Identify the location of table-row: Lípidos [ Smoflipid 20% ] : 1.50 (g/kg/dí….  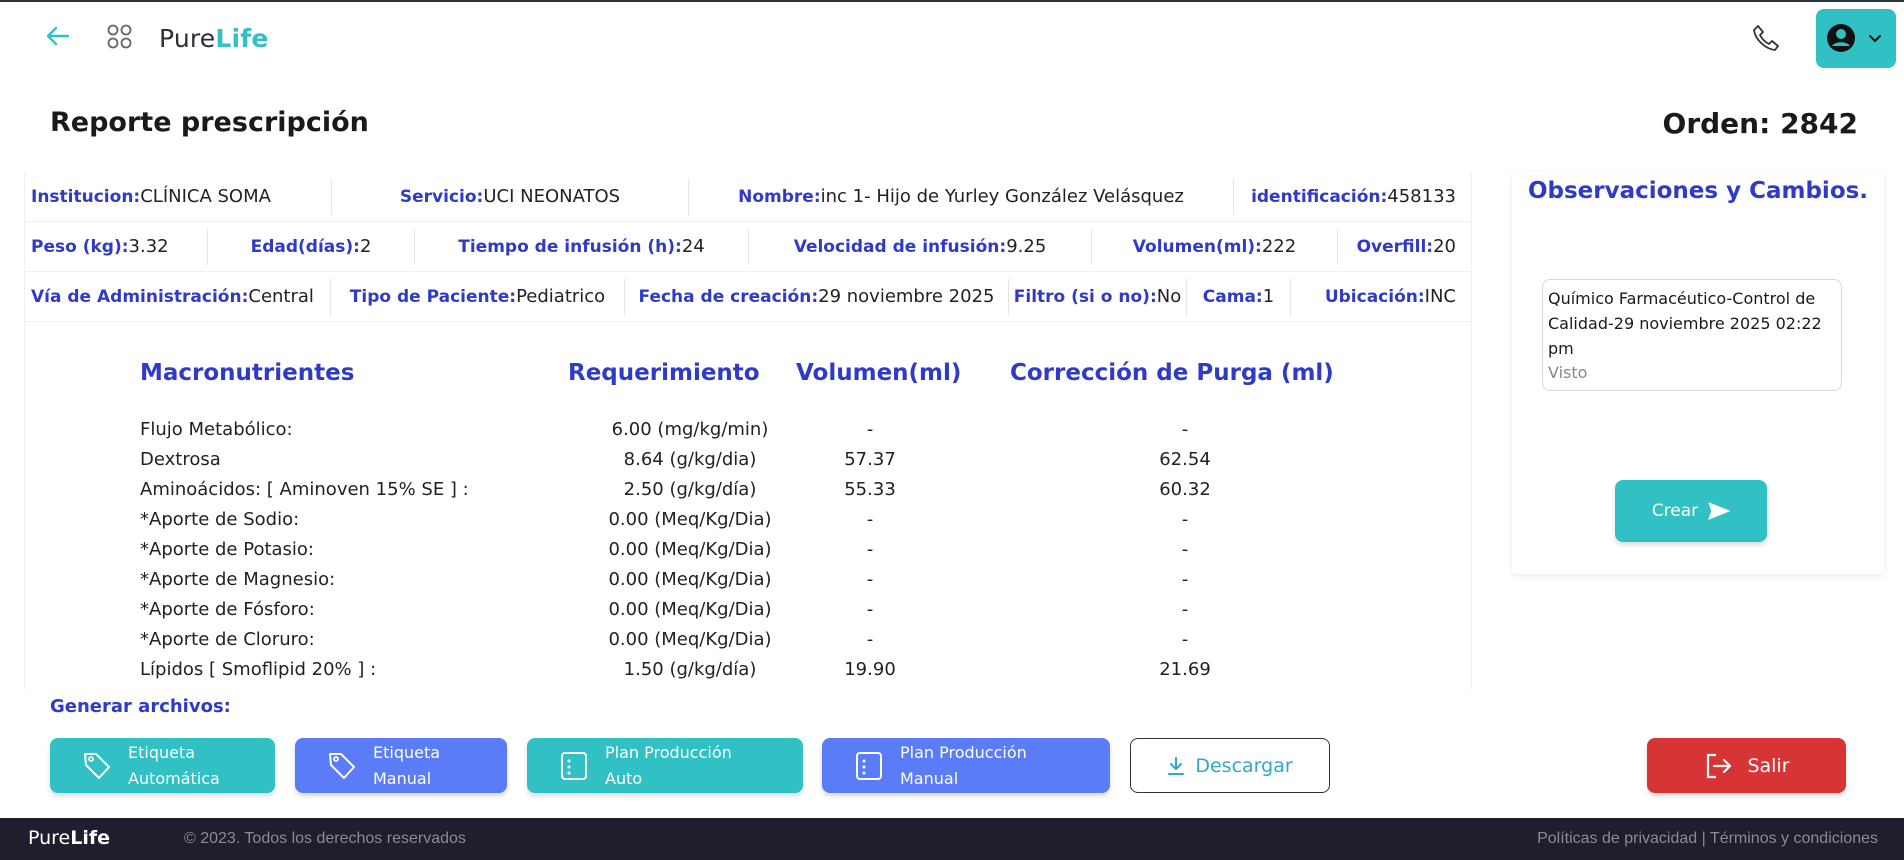
(748, 670).